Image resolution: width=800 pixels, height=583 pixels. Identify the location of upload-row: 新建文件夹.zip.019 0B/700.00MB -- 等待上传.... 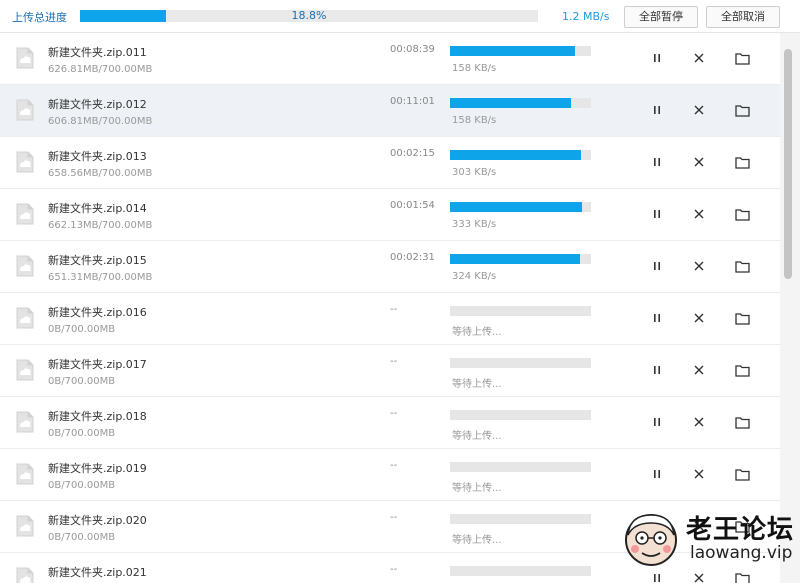
(390, 475).